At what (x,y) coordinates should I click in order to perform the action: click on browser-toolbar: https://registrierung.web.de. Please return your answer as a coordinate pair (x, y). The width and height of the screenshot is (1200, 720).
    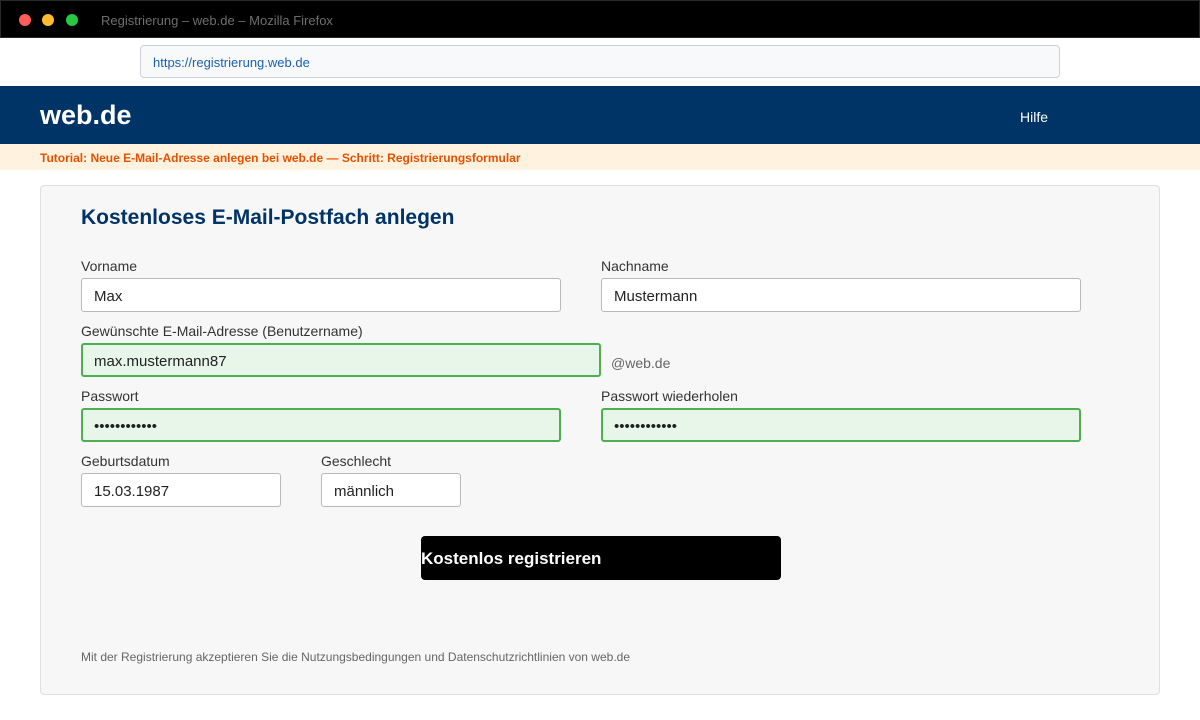
    Looking at the image, I should click on (600, 62).